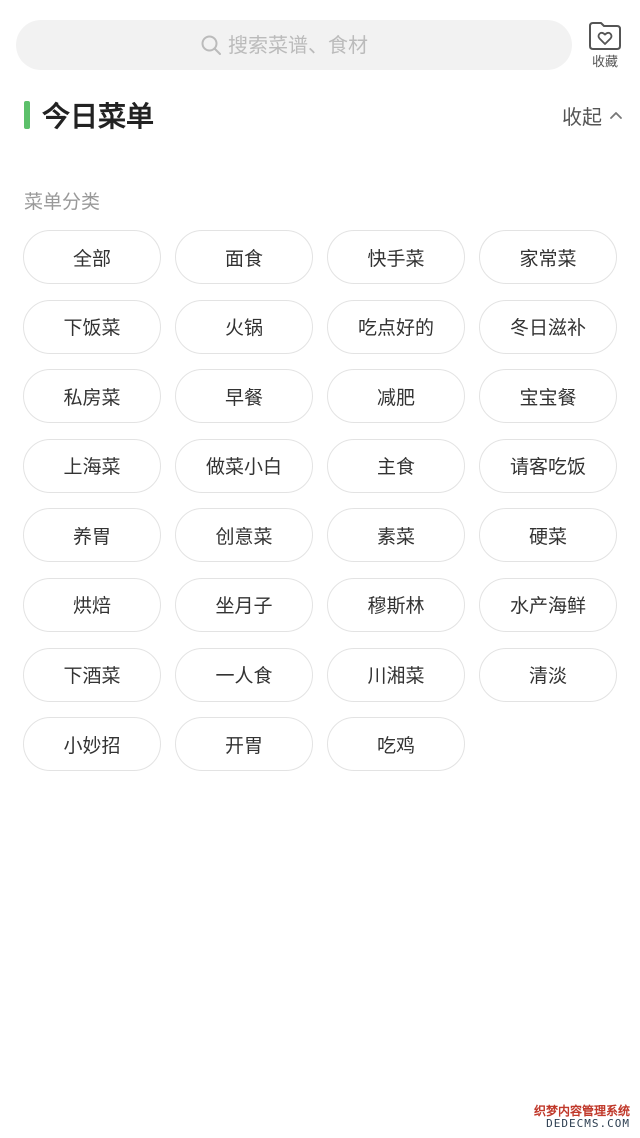  Describe the element at coordinates (396, 396) in the screenshot. I see `category-chip: 减肥` at that location.